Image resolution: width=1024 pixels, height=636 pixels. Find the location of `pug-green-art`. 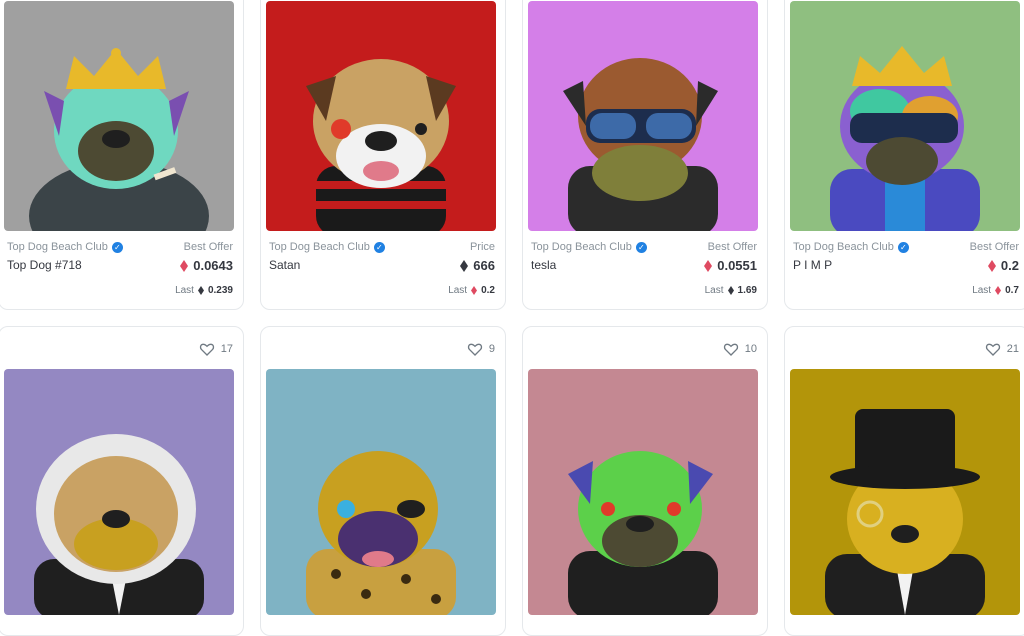

pug-green-art is located at coordinates (643, 492).